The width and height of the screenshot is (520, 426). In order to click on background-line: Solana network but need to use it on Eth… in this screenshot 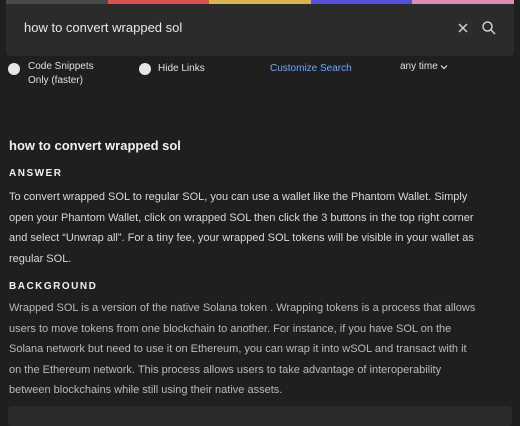, I will do `click(238, 349)`.